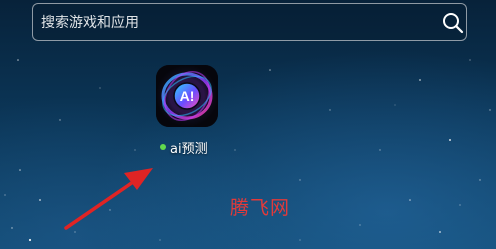  What do you see at coordinates (189, 149) in the screenshot?
I see `app-label: ai预测` at bounding box center [189, 149].